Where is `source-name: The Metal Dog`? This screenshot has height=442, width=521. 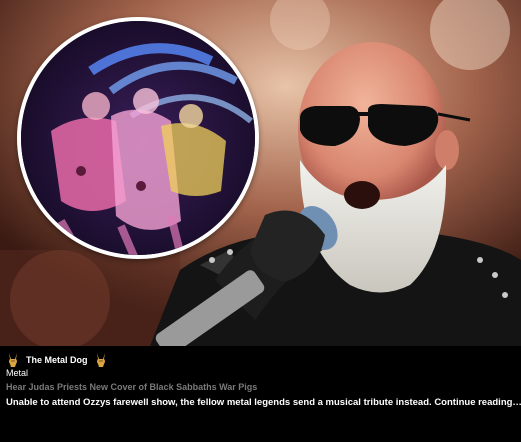 source-name: The Metal Dog is located at coordinates (57, 360).